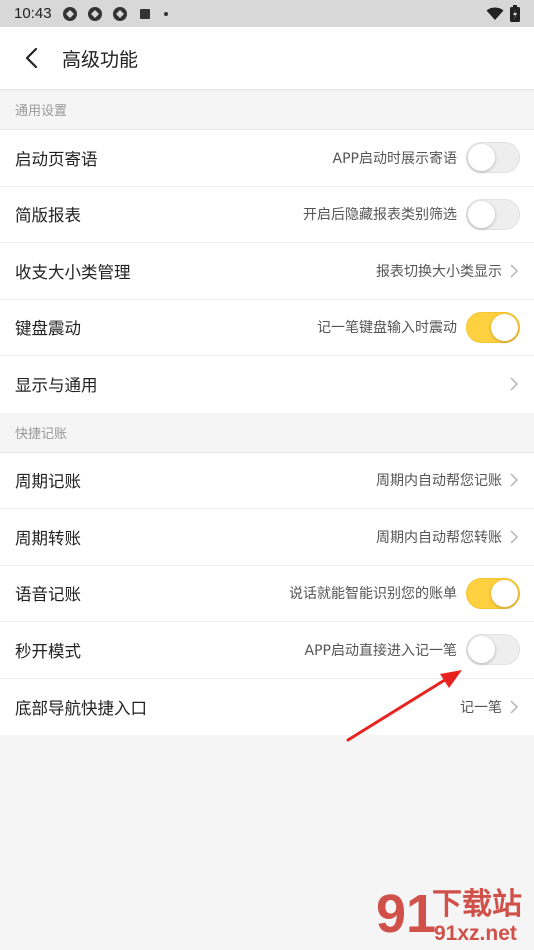 The image size is (534, 950). I want to click on setting-label: 周期记账, so click(48, 482).